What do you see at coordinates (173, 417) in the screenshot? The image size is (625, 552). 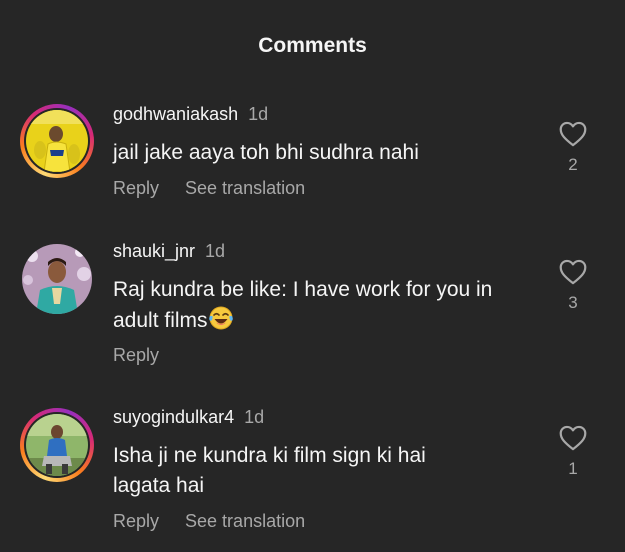 I see `username-text: suyogindulkar4` at bounding box center [173, 417].